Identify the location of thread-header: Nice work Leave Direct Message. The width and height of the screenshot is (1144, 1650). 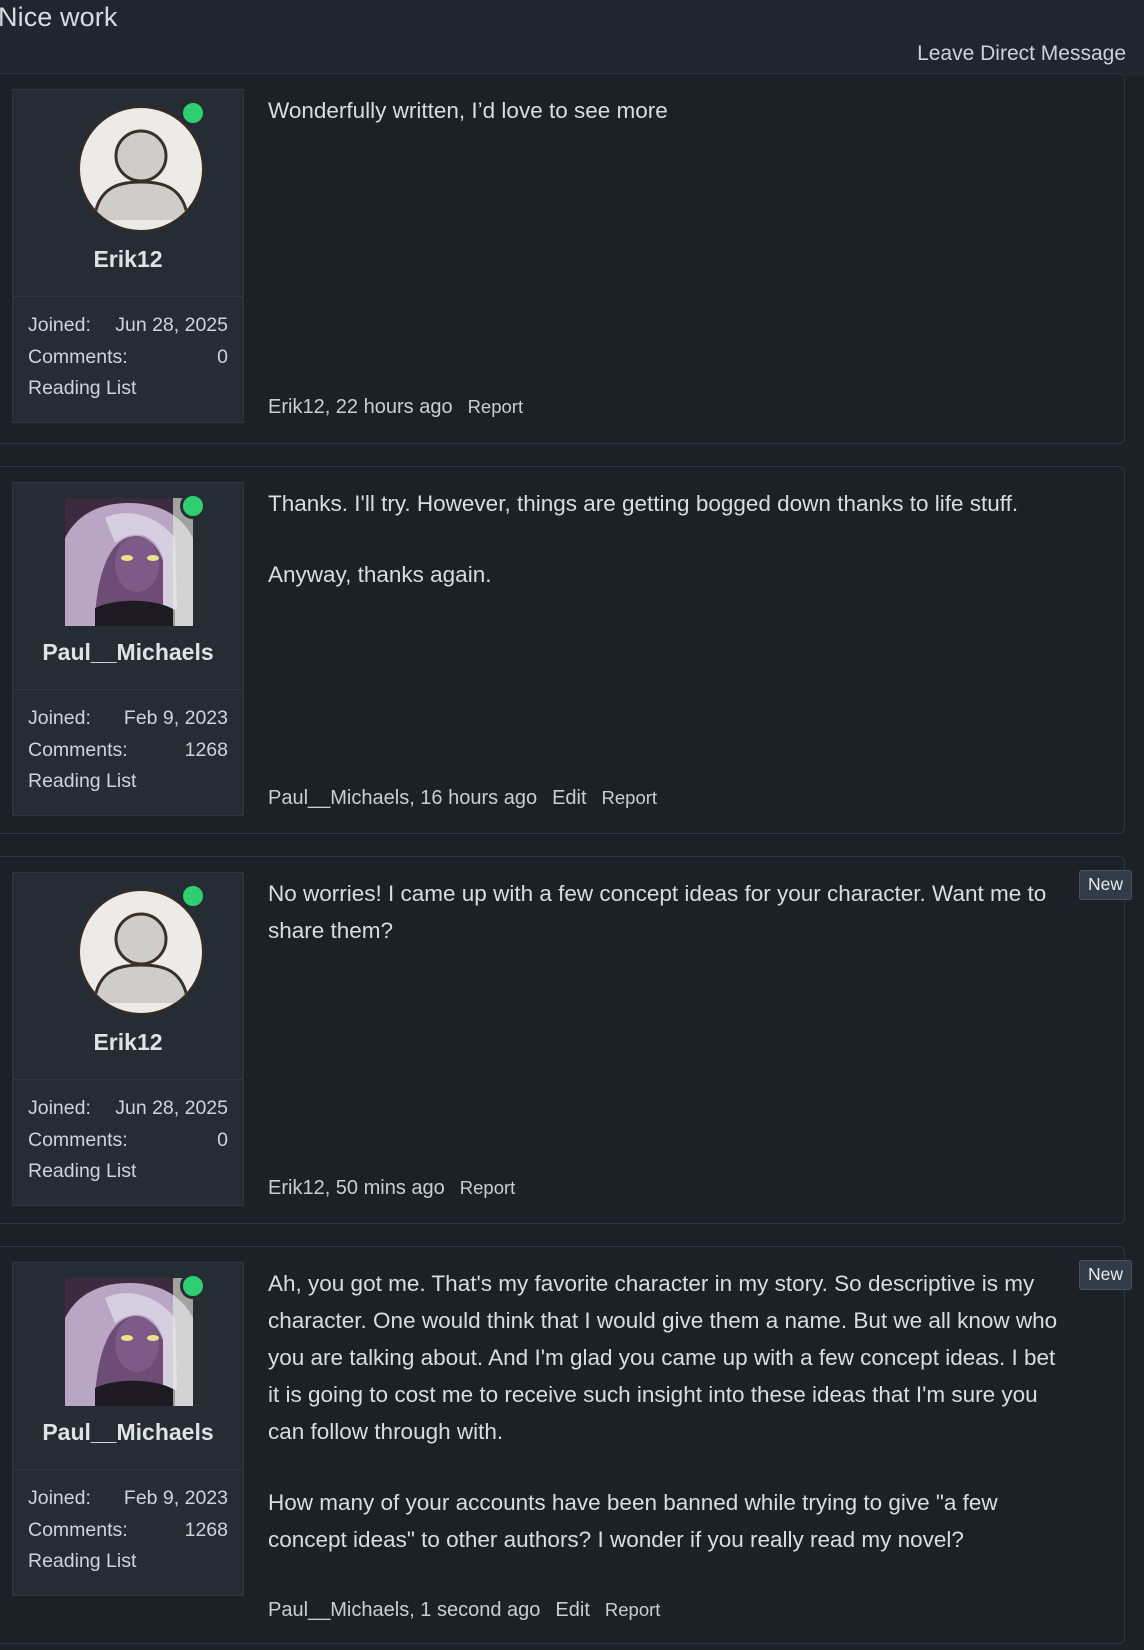
(572, 38).